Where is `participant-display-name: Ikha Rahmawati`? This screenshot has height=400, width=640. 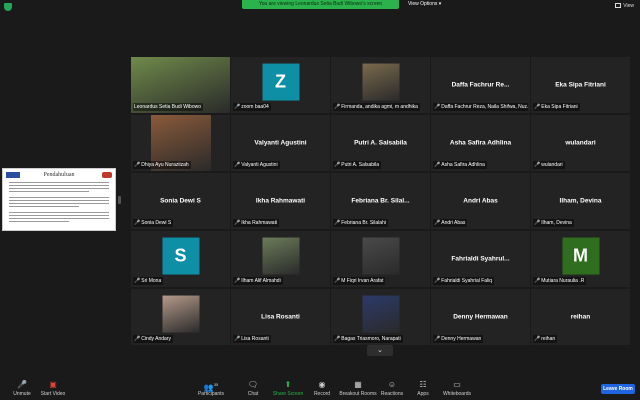 participant-display-name: Ikha Rahmawati is located at coordinates (280, 201).